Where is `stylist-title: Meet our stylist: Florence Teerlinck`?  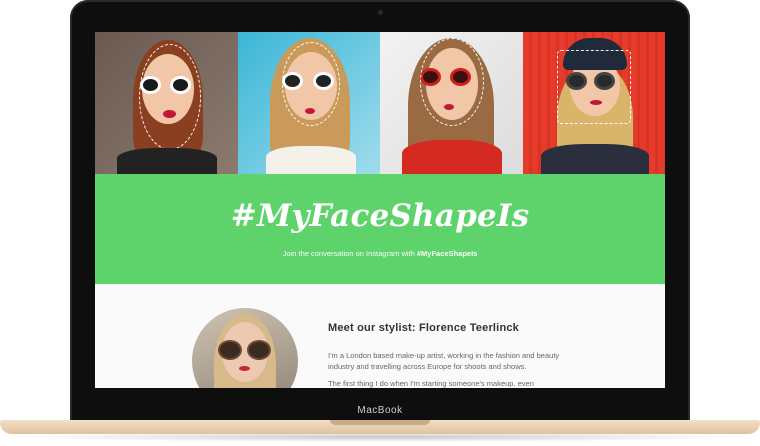
stylist-title: Meet our stylist: Florence Teerlinck is located at coordinates (423, 328).